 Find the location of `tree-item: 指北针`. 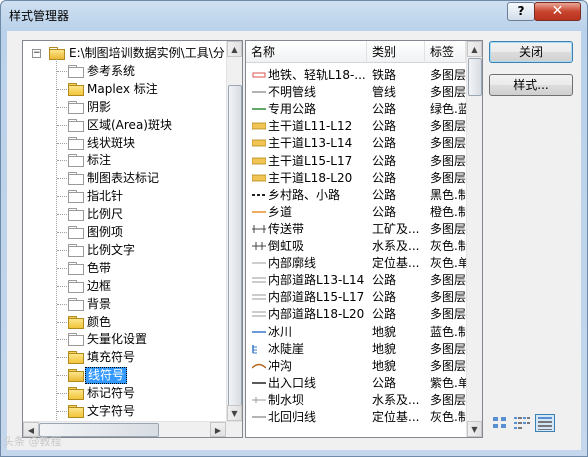

tree-item: 指北针 is located at coordinates (124, 196).